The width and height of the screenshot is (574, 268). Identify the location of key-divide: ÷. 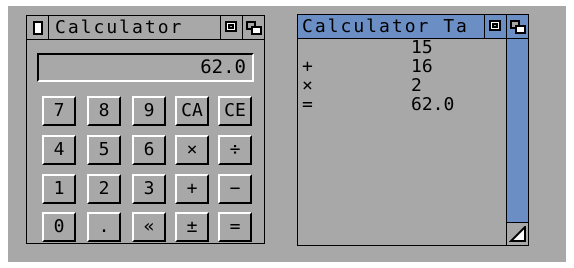
(235, 150).